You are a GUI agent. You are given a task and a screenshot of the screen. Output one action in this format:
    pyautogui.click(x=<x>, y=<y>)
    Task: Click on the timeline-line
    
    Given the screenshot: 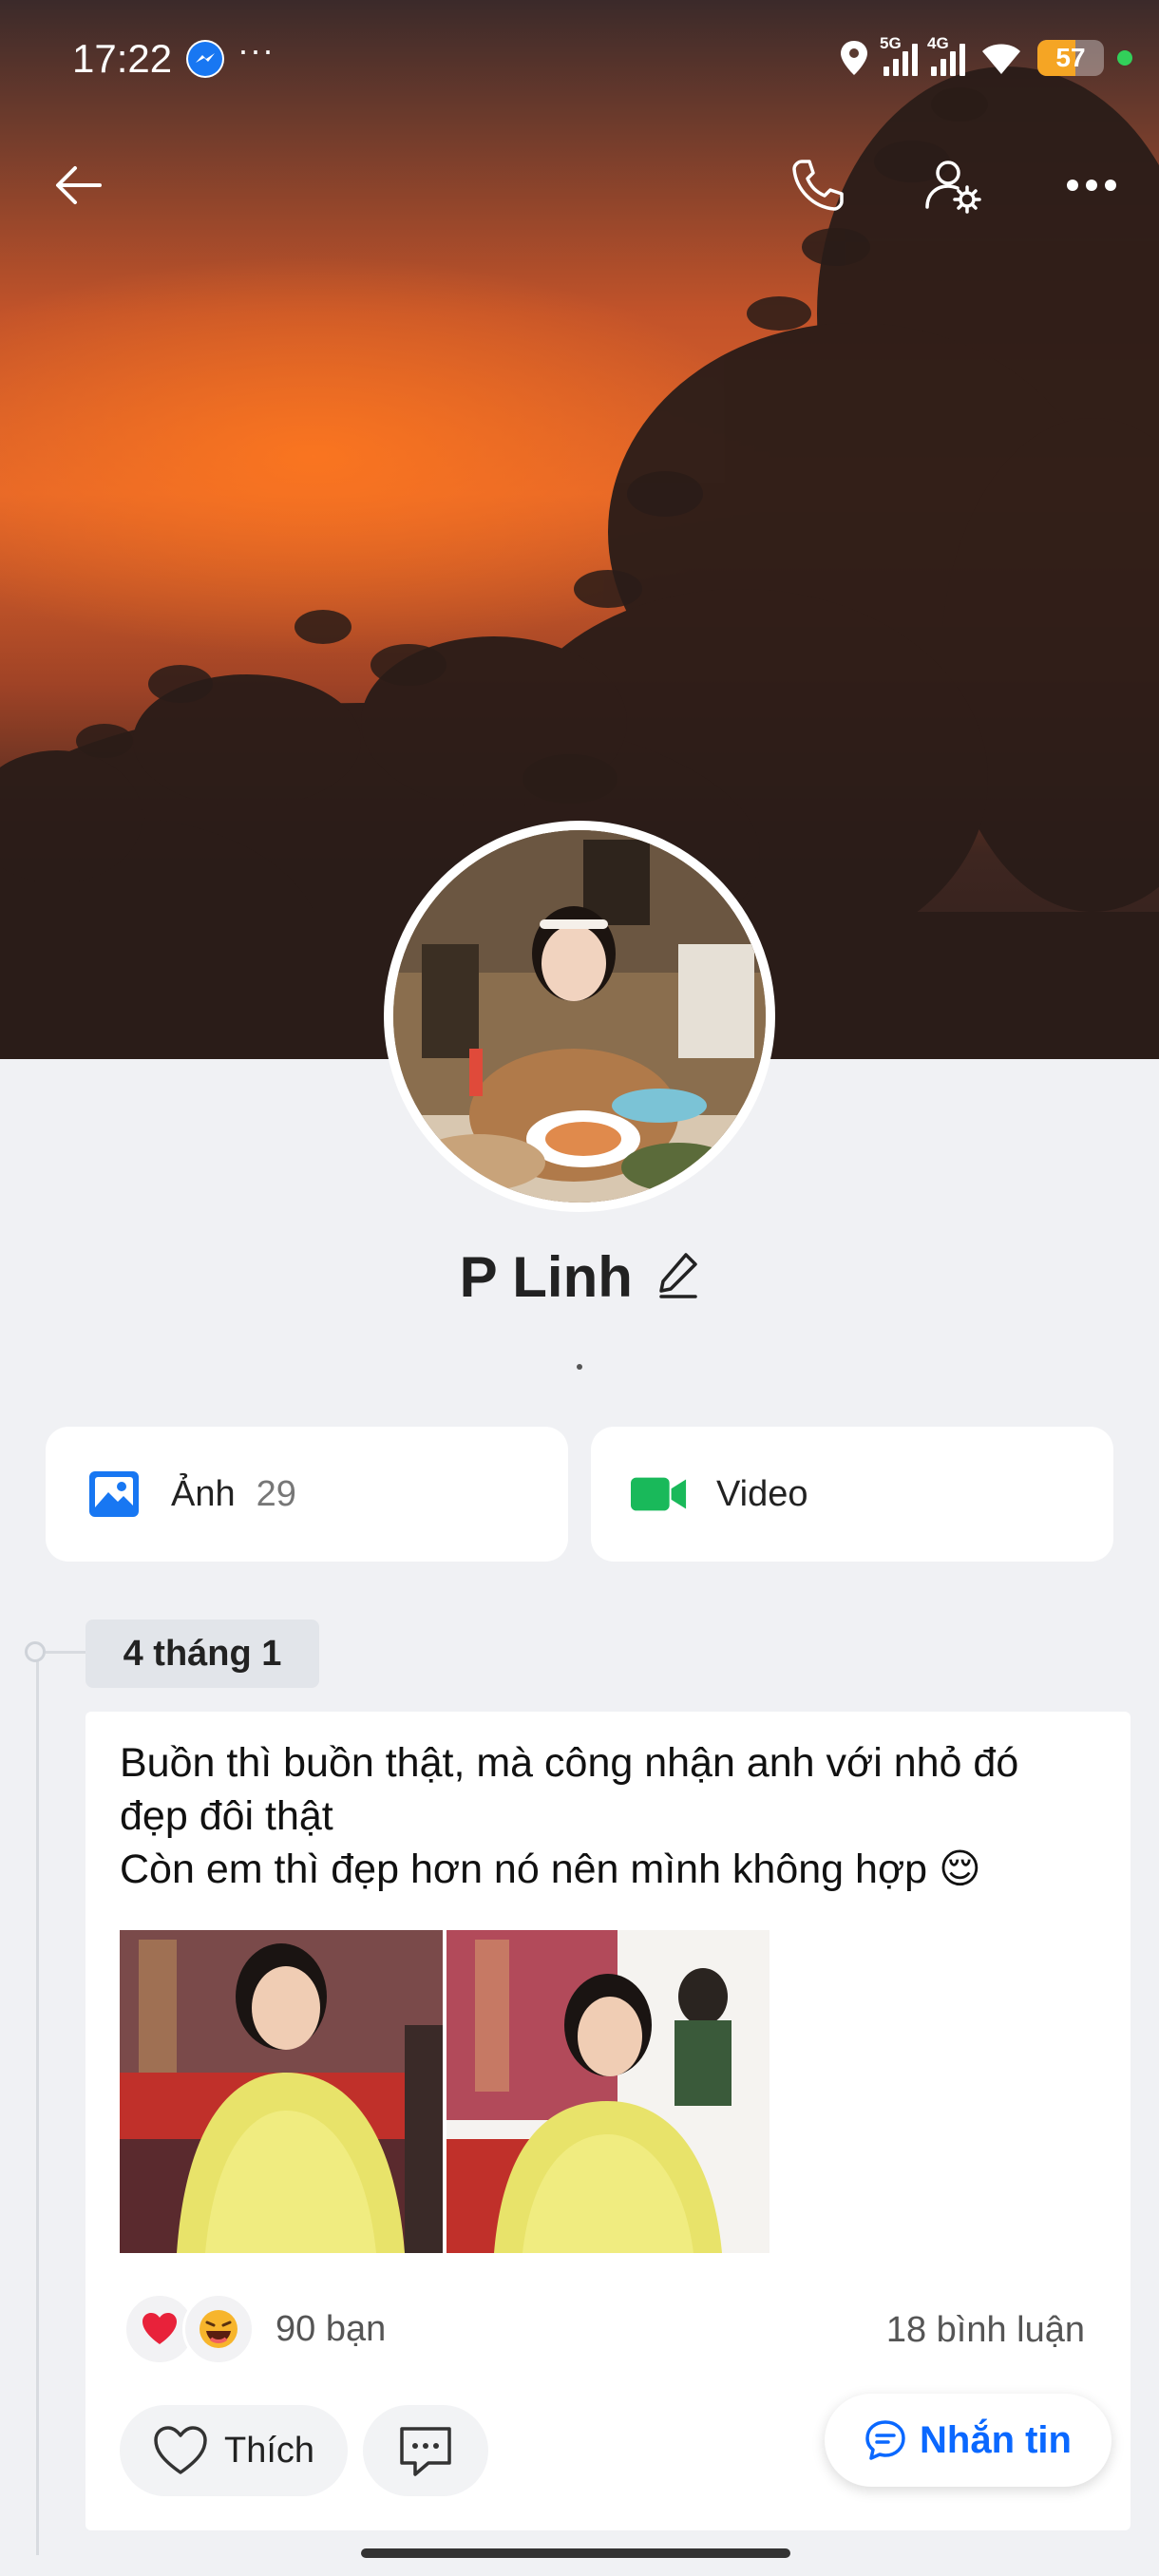 What is the action you would take?
    pyautogui.click(x=37, y=2099)
    